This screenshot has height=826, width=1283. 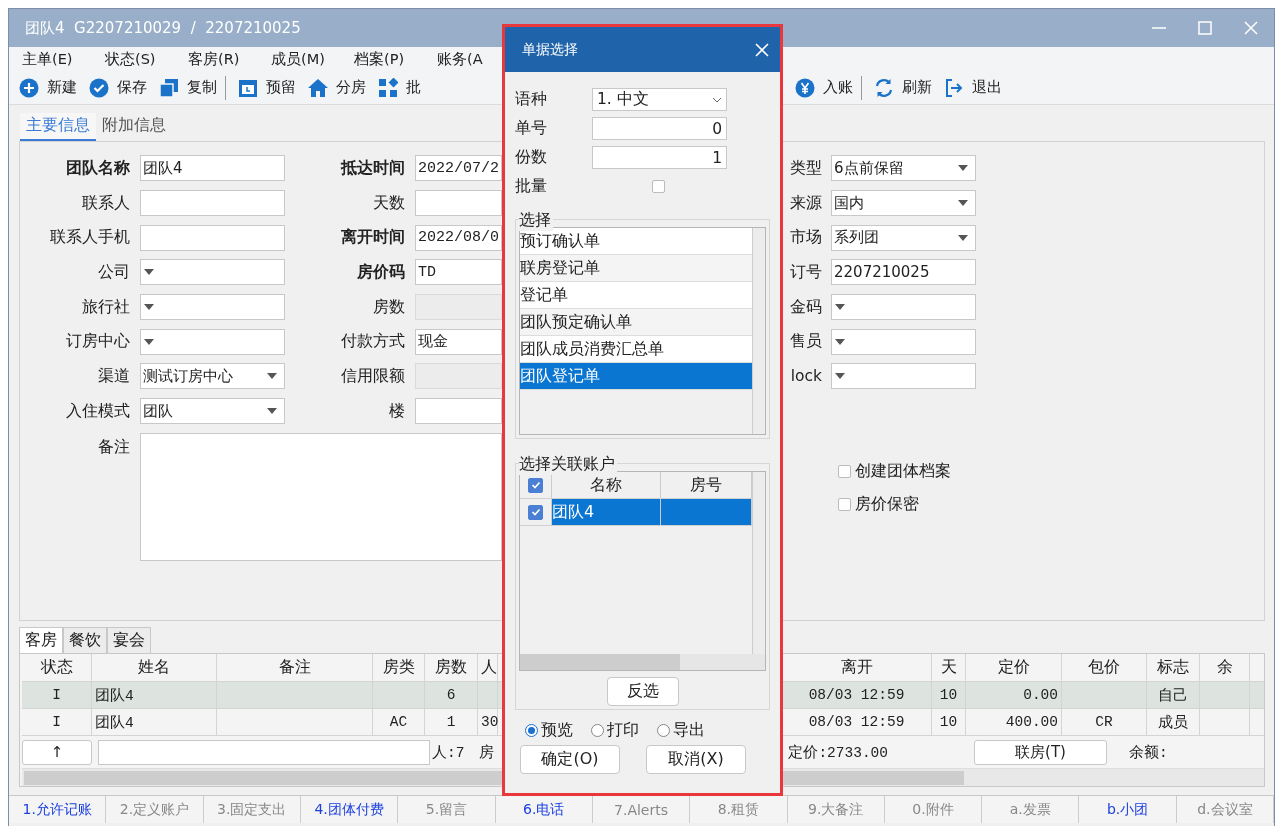 What do you see at coordinates (212, 168) in the screenshot?
I see `text-field: 团队4` at bounding box center [212, 168].